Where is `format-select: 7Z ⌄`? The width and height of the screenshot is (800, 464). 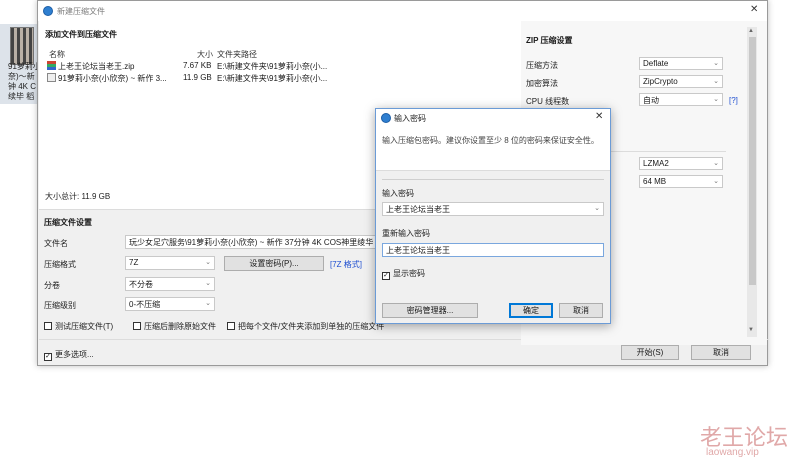 format-select: 7Z ⌄ is located at coordinates (170, 263).